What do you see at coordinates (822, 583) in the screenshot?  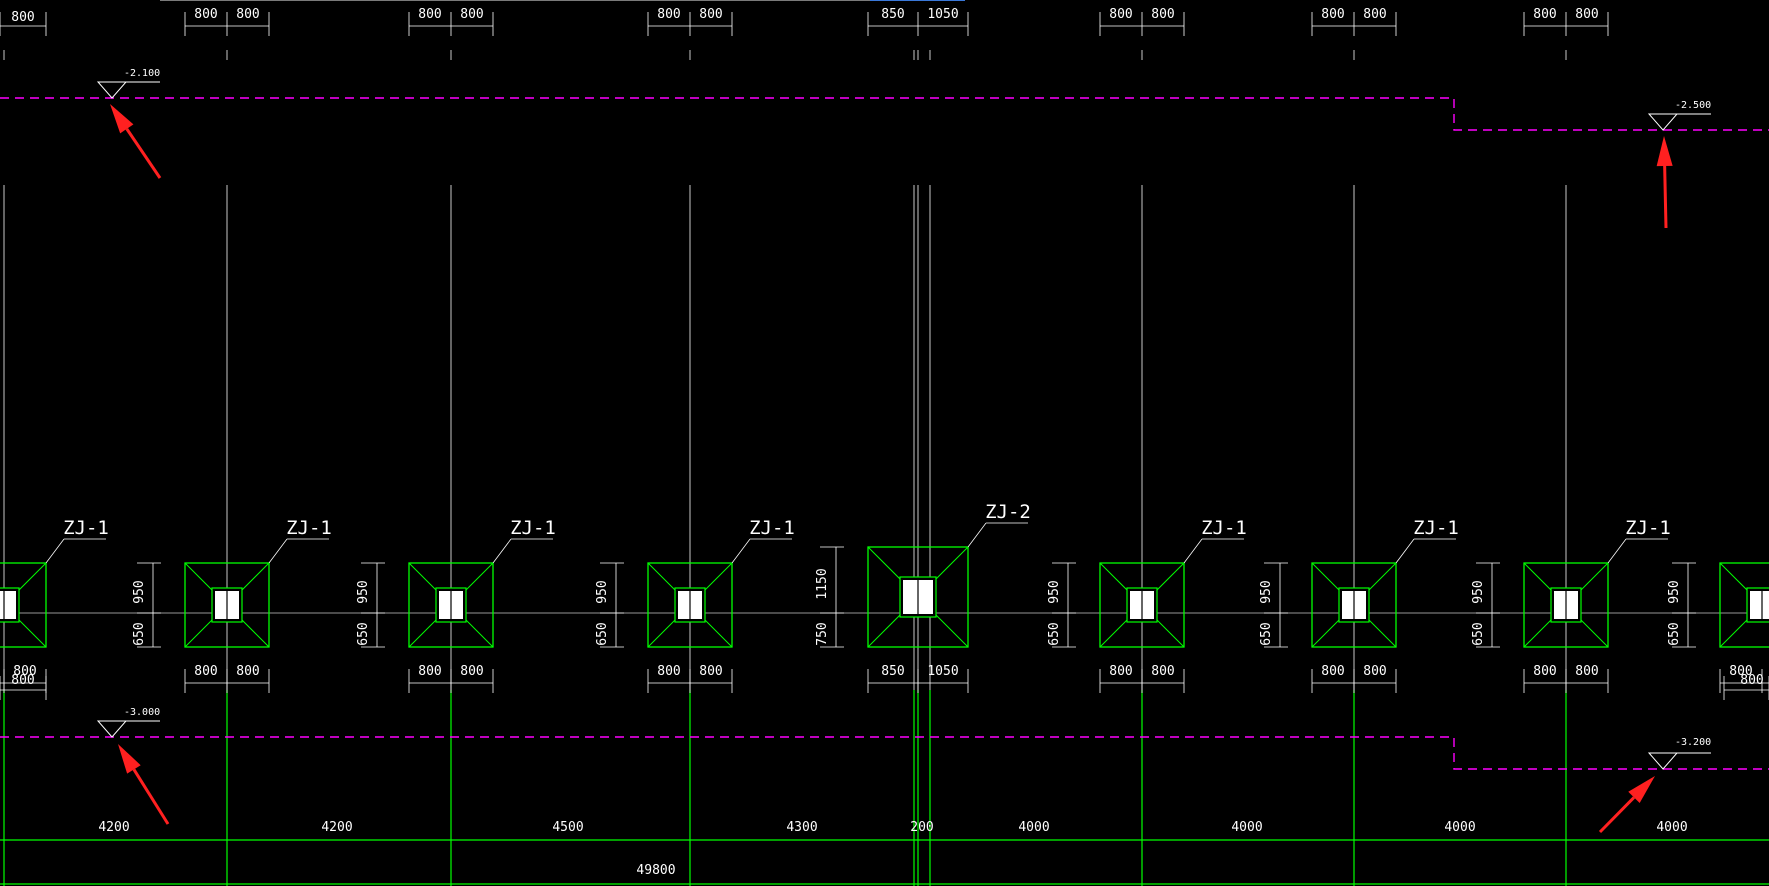 I see `dimension-text: 1150` at bounding box center [822, 583].